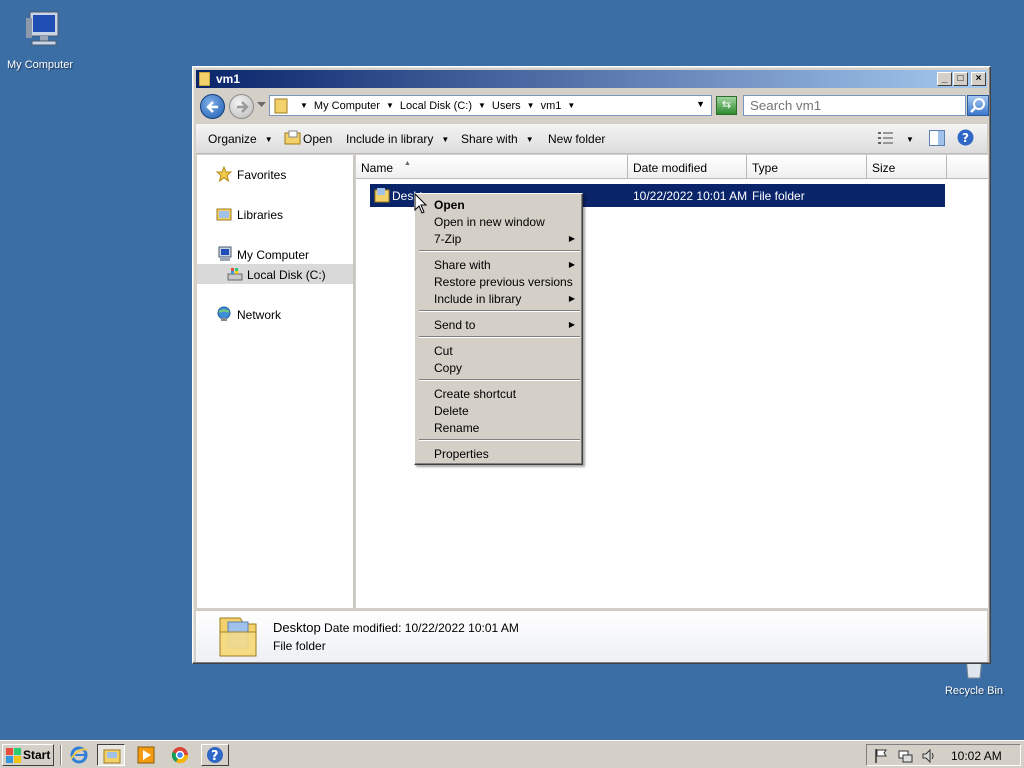  Describe the element at coordinates (976, 756) in the screenshot. I see `clock: 10:02 AM` at that location.